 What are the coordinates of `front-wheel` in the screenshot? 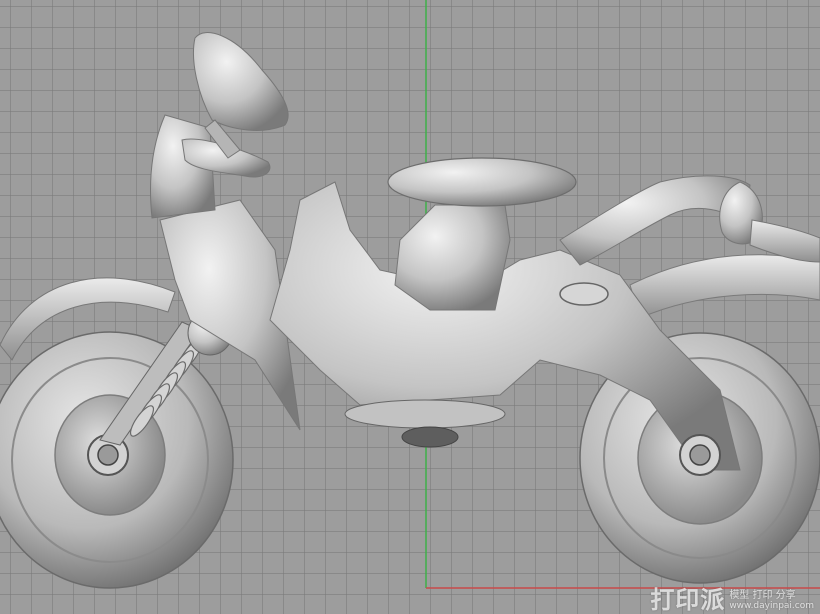 It's located at (117, 460).